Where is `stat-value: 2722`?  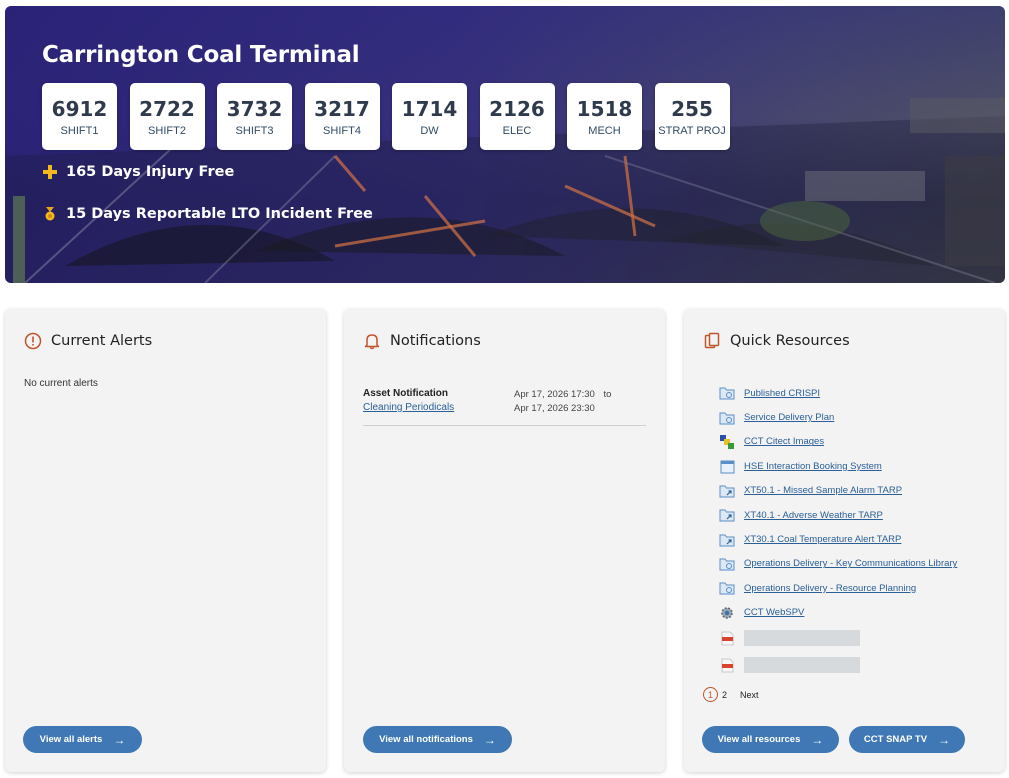 stat-value: 2722 is located at coordinates (167, 108).